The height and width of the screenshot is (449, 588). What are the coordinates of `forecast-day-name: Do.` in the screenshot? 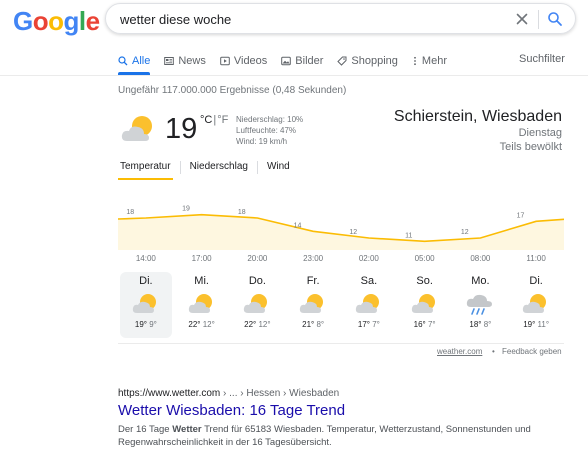 It's located at (257, 281).